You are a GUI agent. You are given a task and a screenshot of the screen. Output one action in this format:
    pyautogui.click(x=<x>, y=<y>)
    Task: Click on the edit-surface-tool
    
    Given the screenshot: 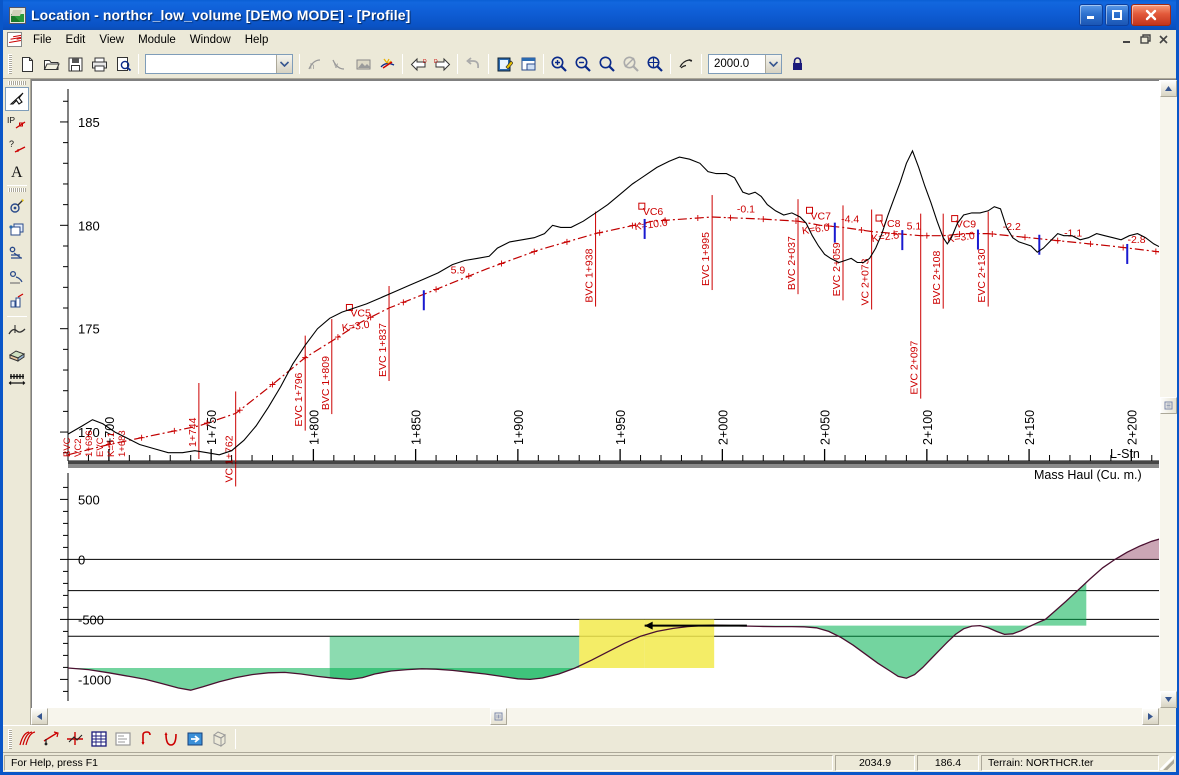 What is the action you would take?
    pyautogui.click(x=17, y=254)
    